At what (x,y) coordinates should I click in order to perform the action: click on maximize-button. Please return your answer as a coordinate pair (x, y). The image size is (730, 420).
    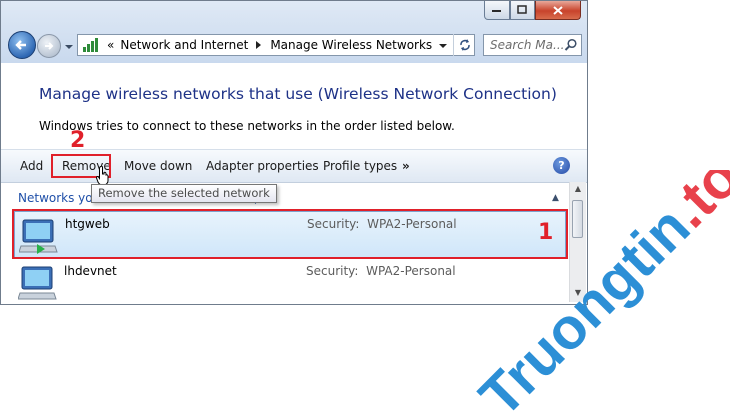
    Looking at the image, I should click on (522, 10).